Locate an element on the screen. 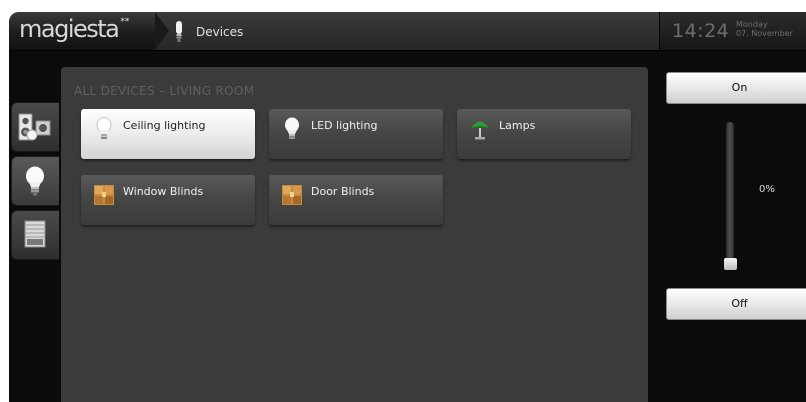 This screenshot has width=806, height=402. device-window-blinds: Window Blinds is located at coordinates (168, 200).